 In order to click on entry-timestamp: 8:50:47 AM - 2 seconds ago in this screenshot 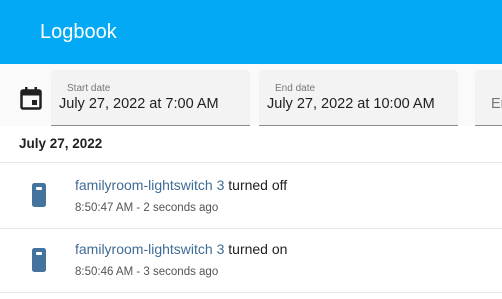, I will do `click(146, 208)`.